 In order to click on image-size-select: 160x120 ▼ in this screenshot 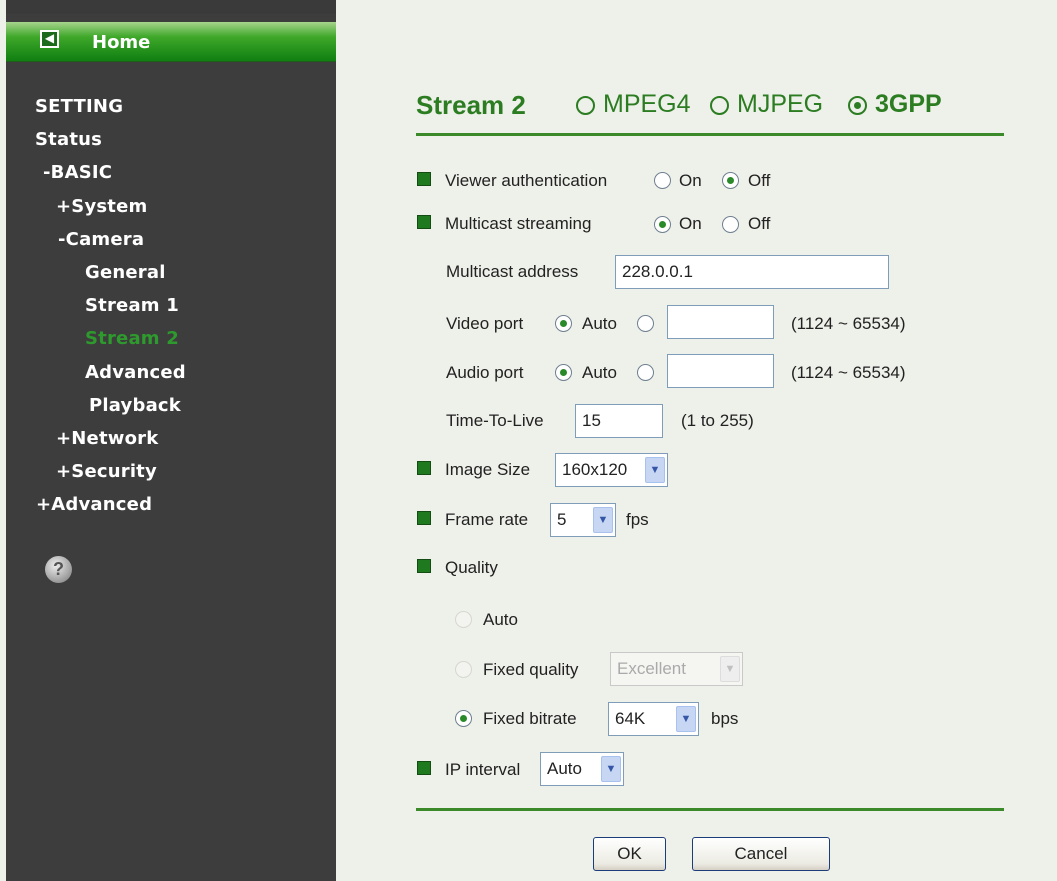, I will do `click(611, 470)`.